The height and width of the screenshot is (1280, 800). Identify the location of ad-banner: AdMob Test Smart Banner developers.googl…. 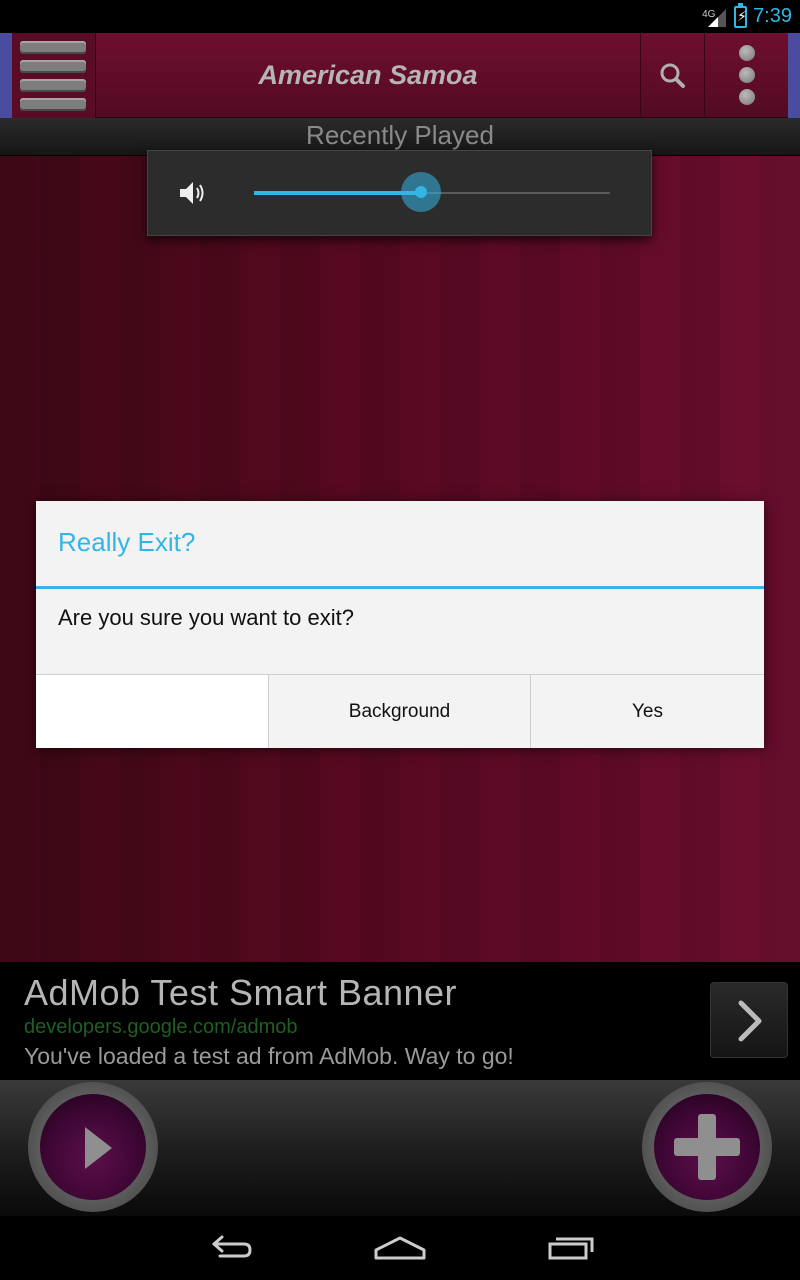
(400, 1021).